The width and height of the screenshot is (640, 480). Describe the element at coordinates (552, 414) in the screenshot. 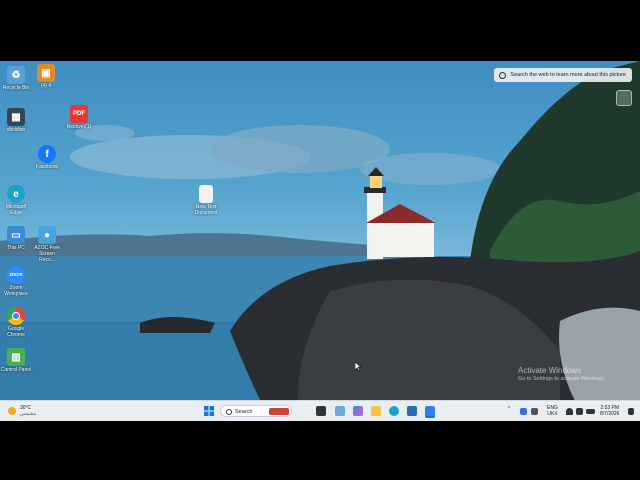

I see `language-bottom: UKX` at that location.